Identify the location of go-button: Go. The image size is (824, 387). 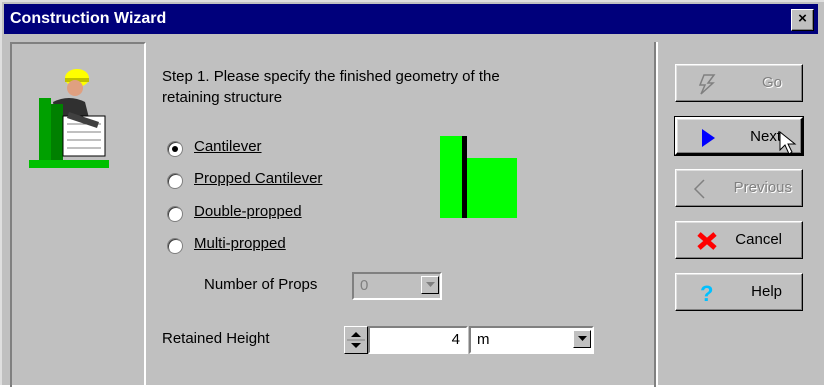
(739, 83).